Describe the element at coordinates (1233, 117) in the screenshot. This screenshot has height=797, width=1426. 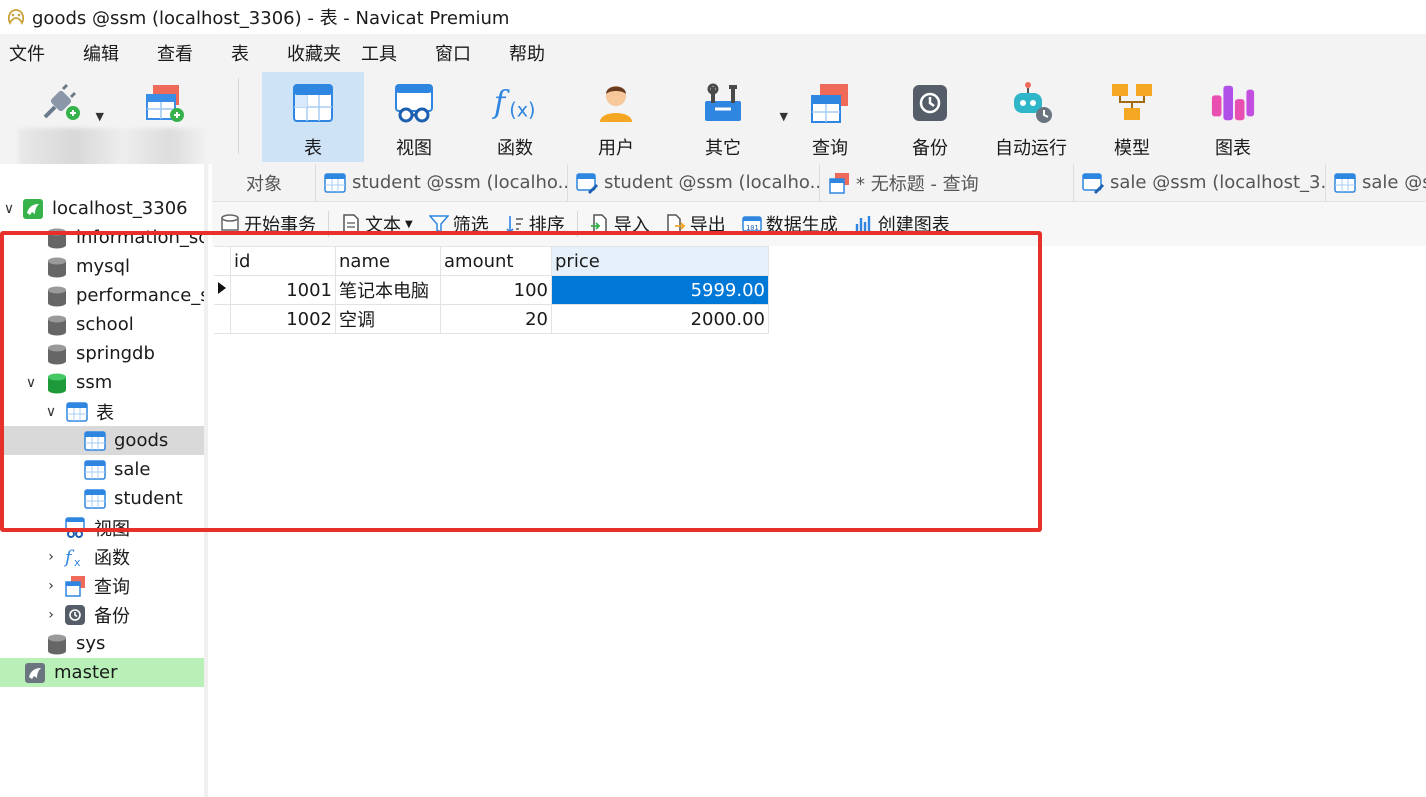
I see `toolbar-chart-button: 图表` at that location.